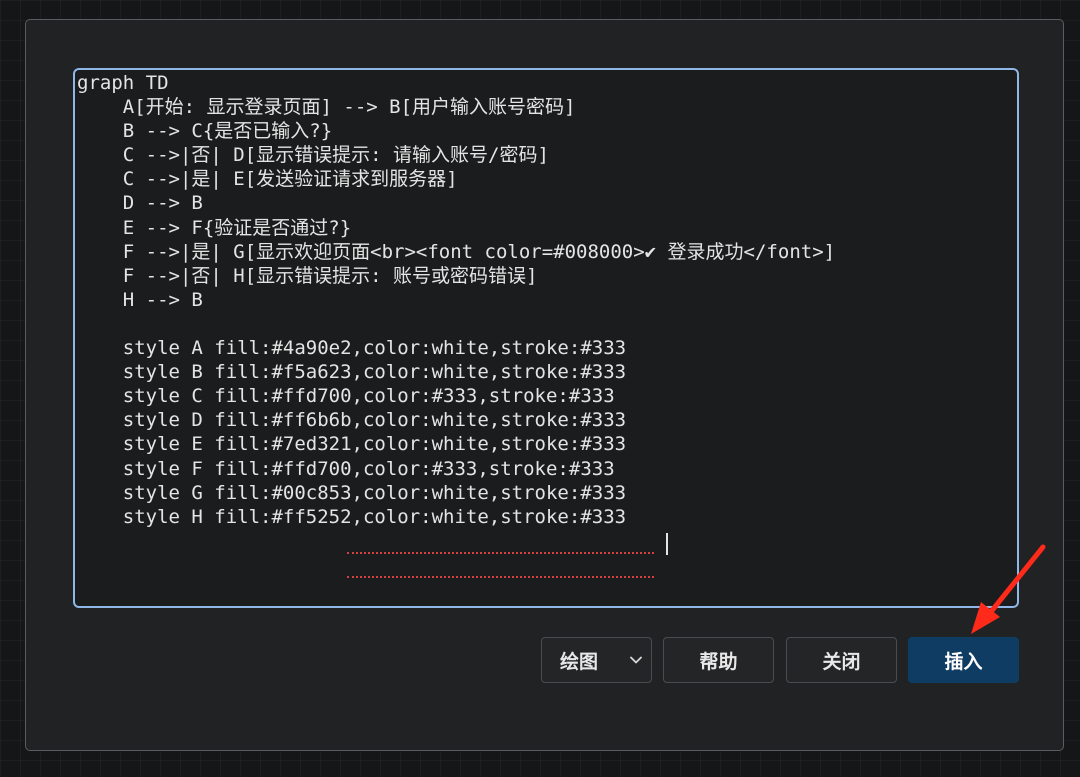  I want to click on mode-select-label: 绘图, so click(579, 661).